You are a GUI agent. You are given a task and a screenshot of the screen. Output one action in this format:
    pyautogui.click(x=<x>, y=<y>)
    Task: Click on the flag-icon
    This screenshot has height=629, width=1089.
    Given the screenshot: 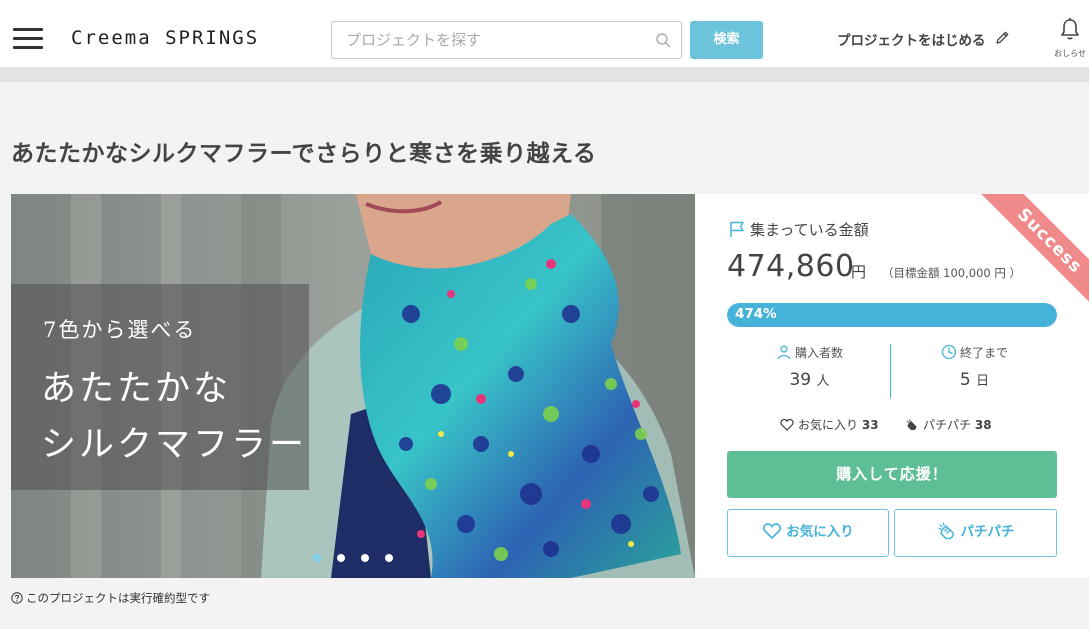 What is the action you would take?
    pyautogui.click(x=737, y=229)
    